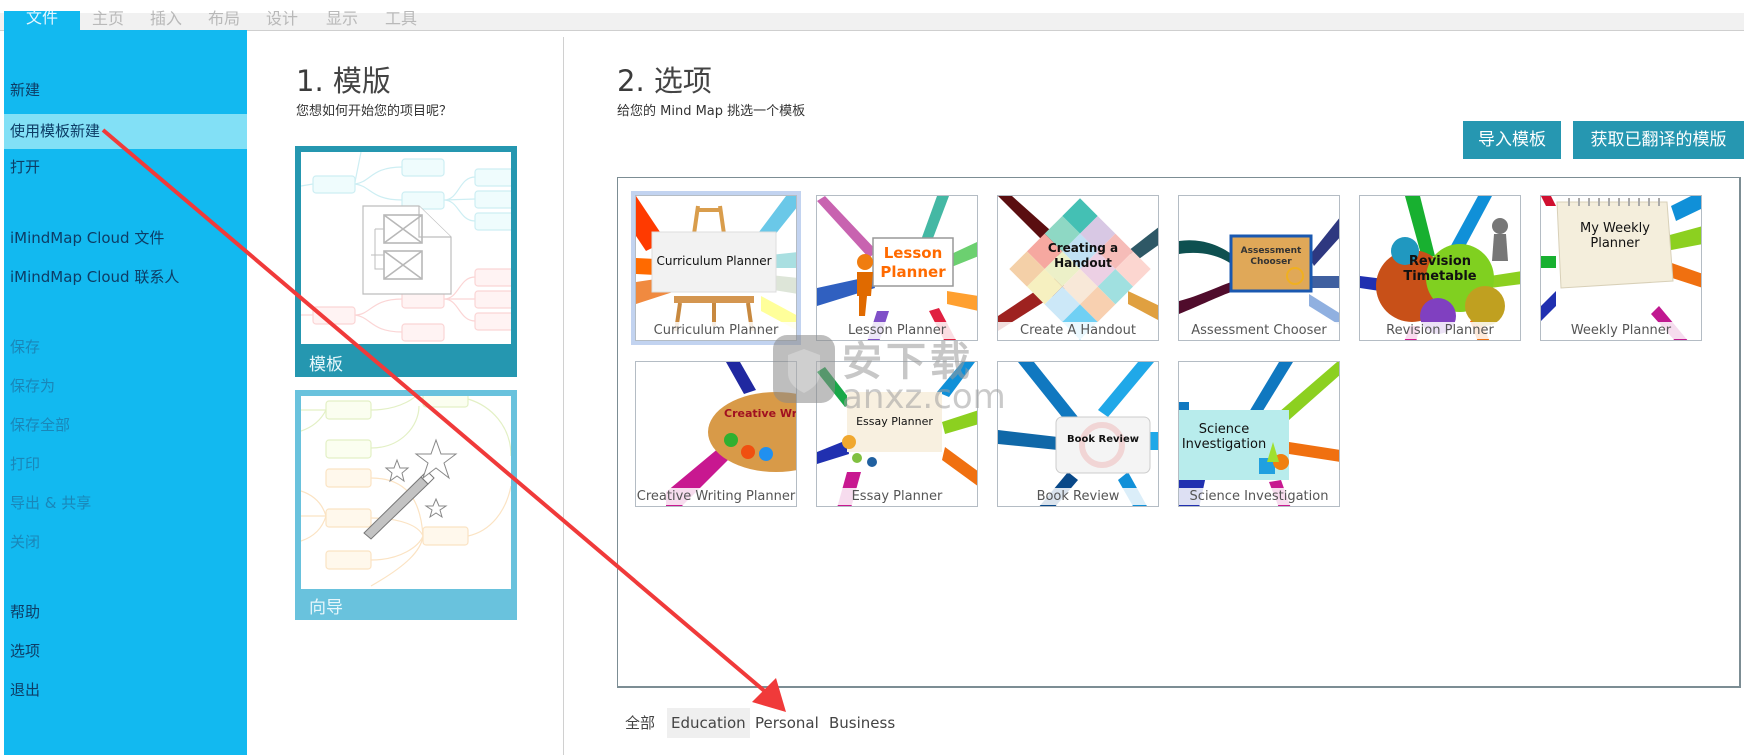  Describe the element at coordinates (1083, 255) in the screenshot. I see `tile-thumbnail-text: Creating a Handout` at that location.